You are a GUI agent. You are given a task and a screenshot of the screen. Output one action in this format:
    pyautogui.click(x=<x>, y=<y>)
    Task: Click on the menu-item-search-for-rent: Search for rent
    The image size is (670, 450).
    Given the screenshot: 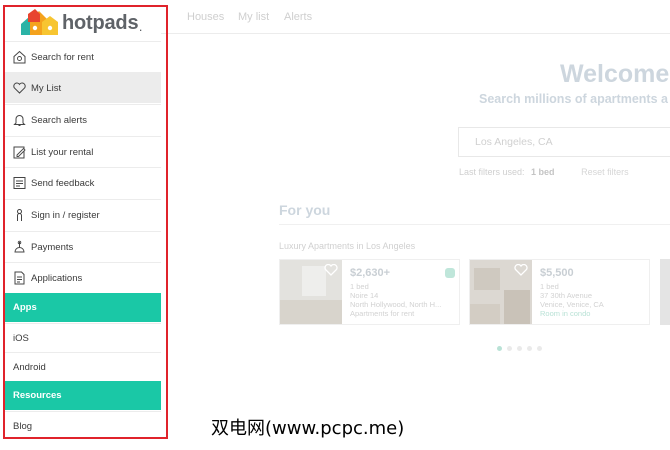 What is the action you would take?
    pyautogui.click(x=82, y=56)
    